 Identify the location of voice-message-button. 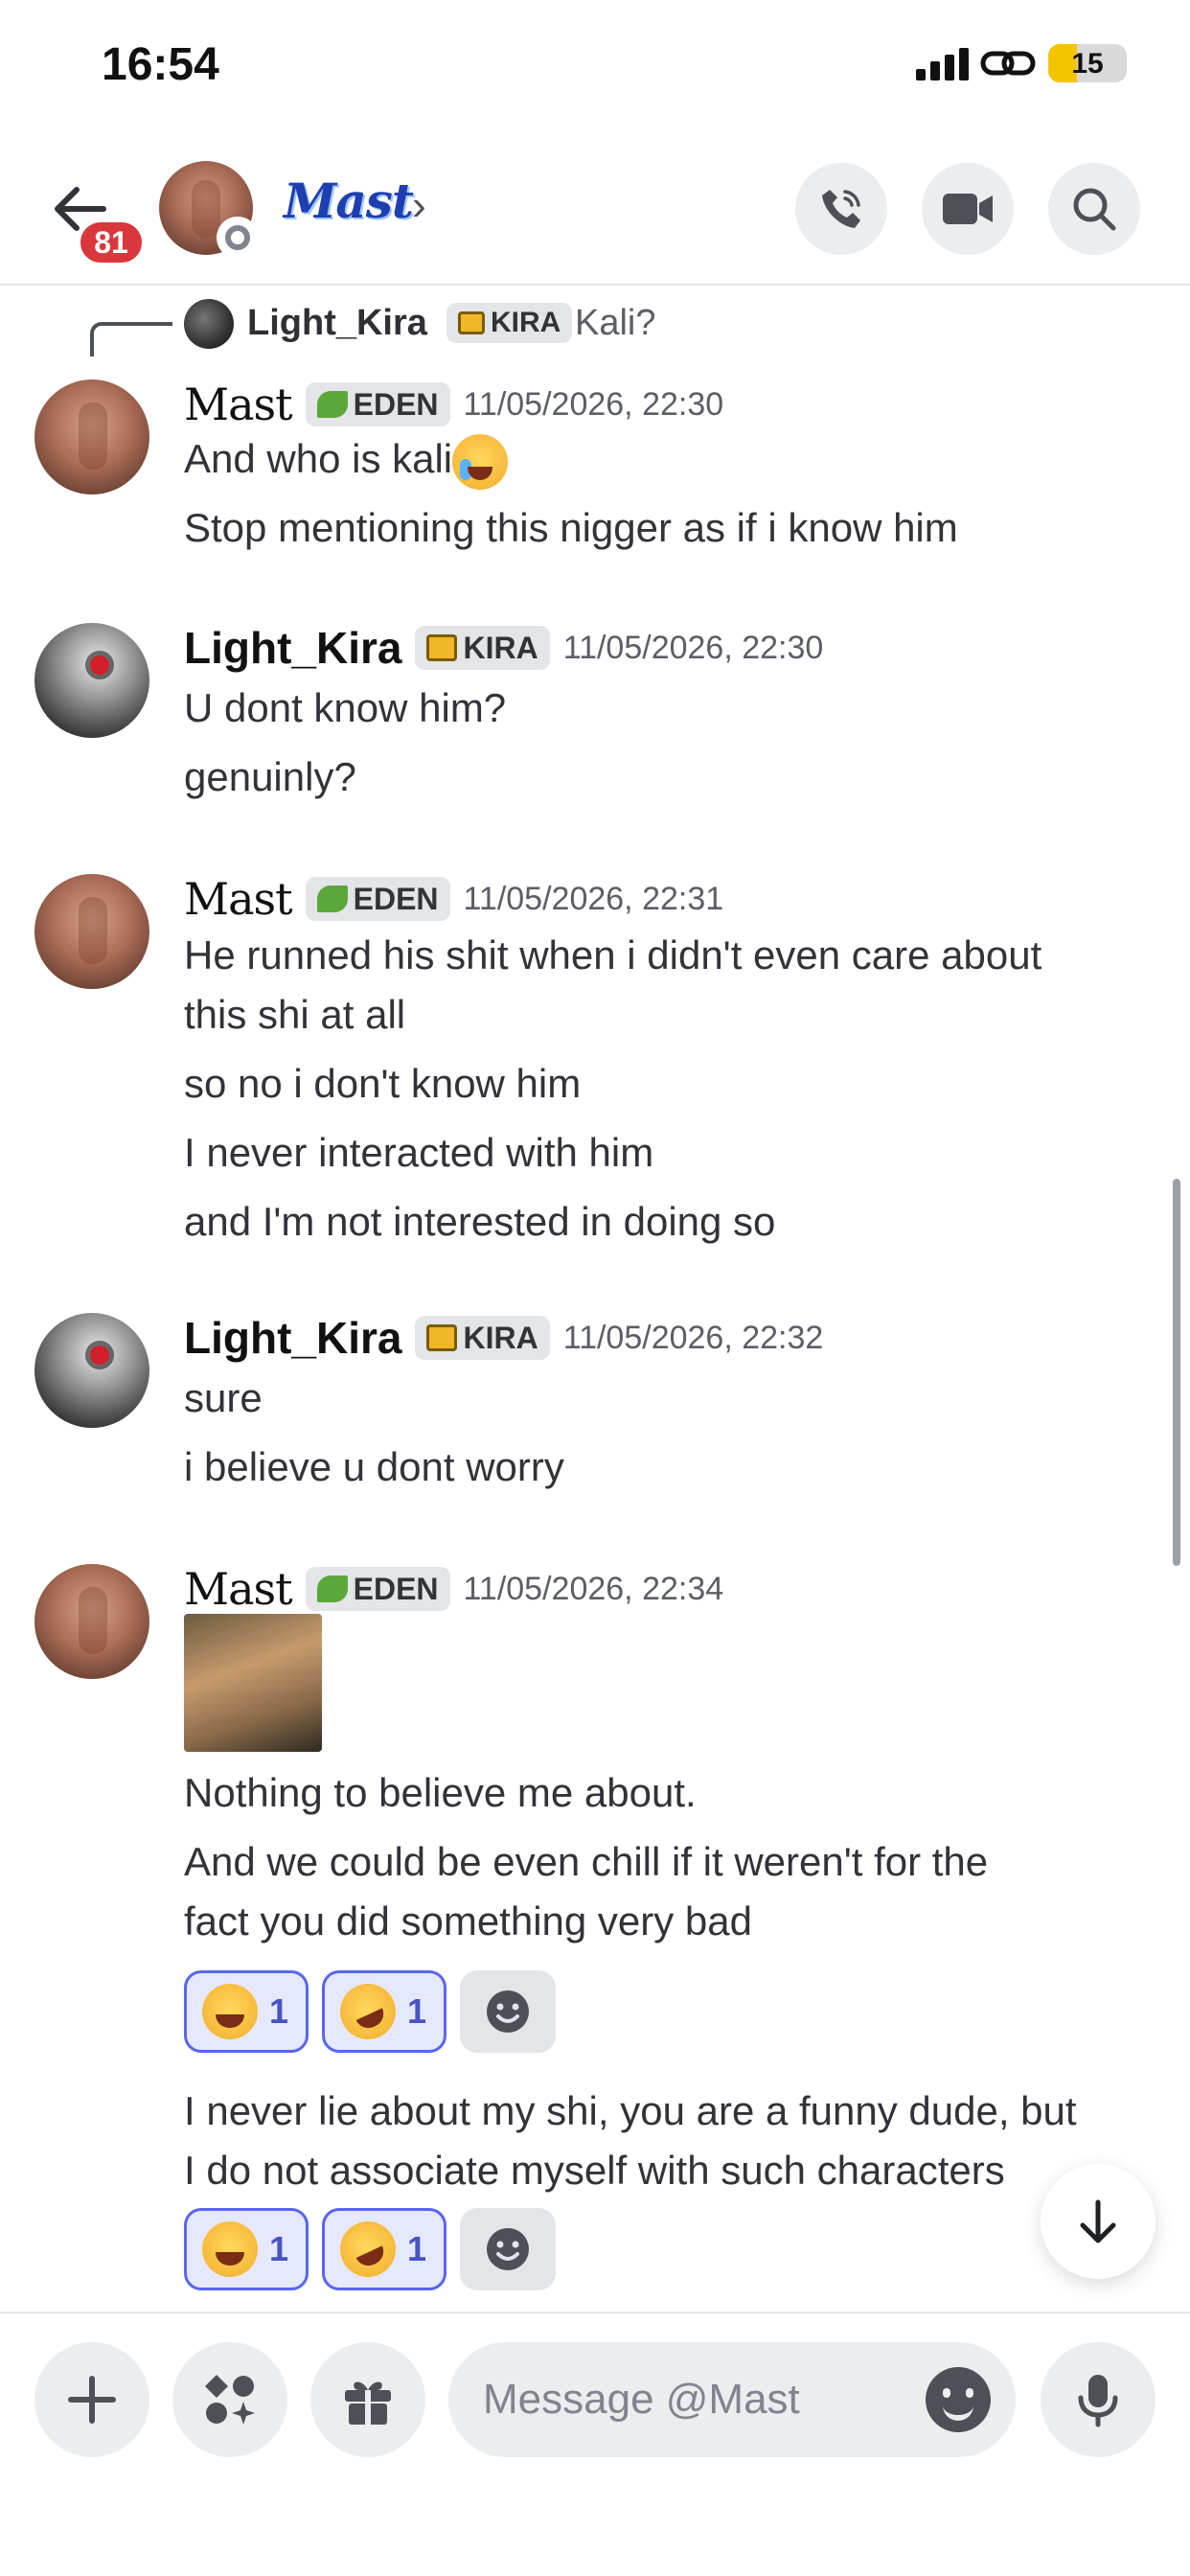
(1099, 2399).